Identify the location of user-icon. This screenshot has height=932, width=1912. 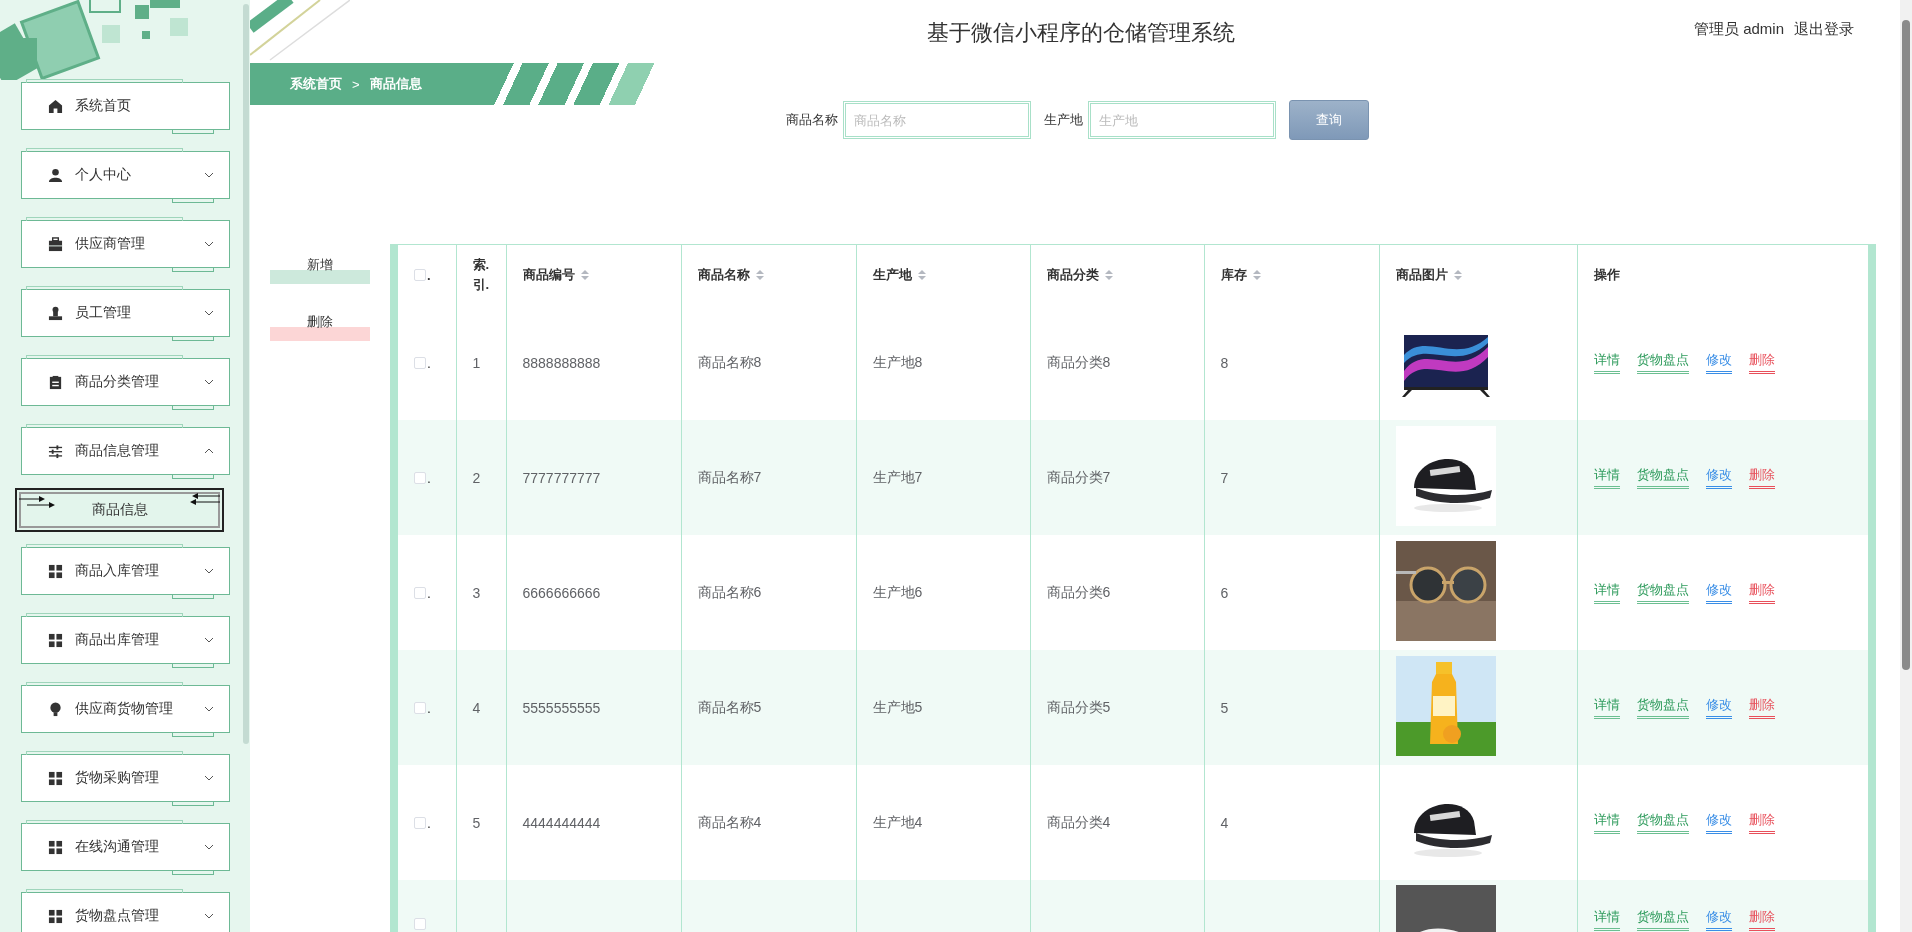
(55, 175).